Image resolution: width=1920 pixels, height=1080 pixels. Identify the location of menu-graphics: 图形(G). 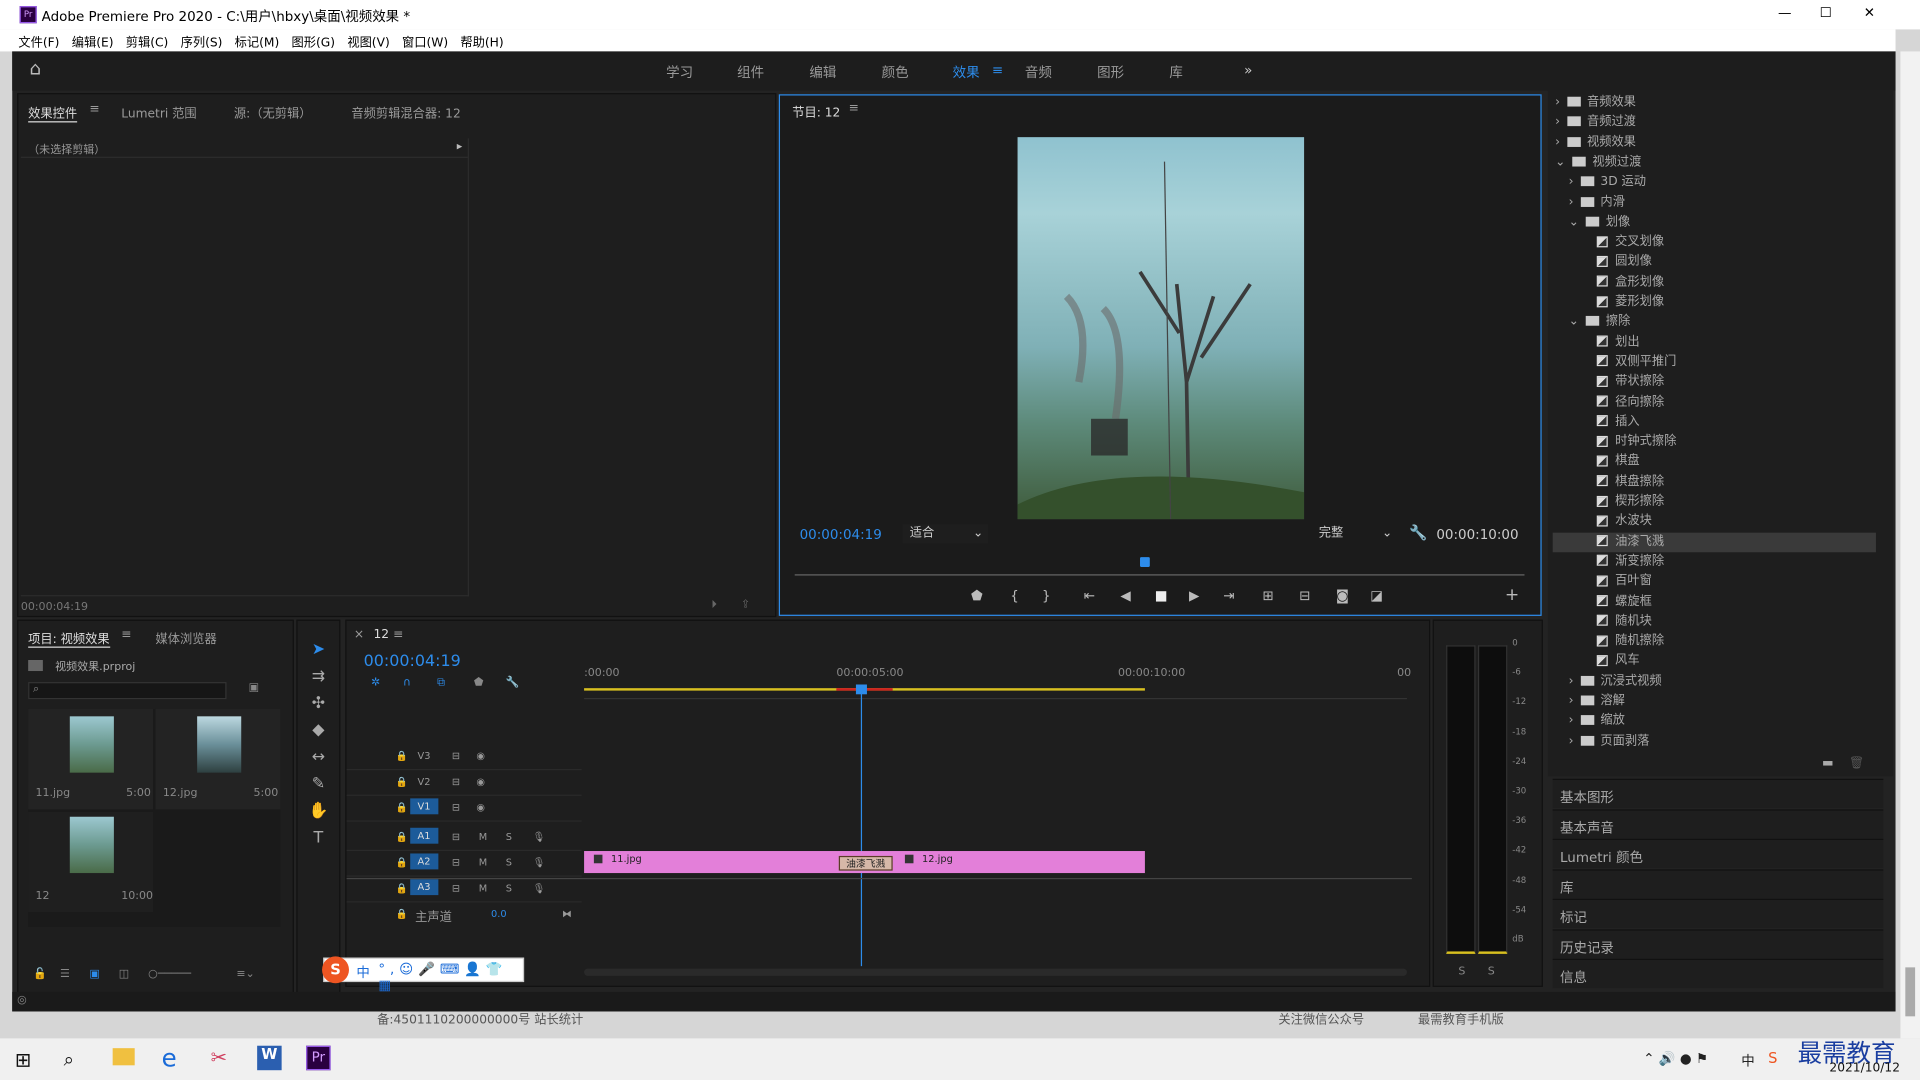
(313, 40).